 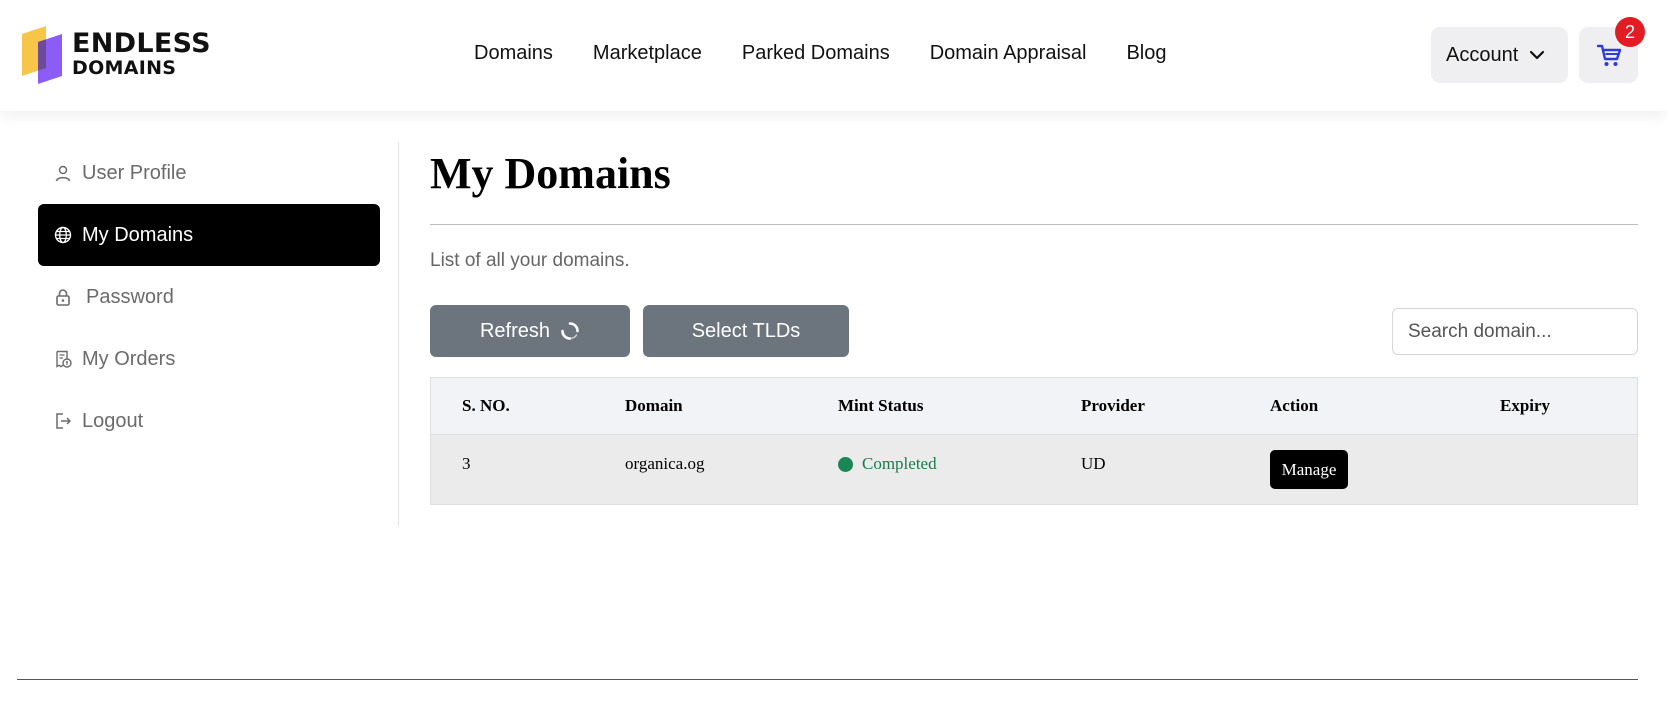 What do you see at coordinates (881, 405) in the screenshot?
I see `column-header-mint-status: Mint Status` at bounding box center [881, 405].